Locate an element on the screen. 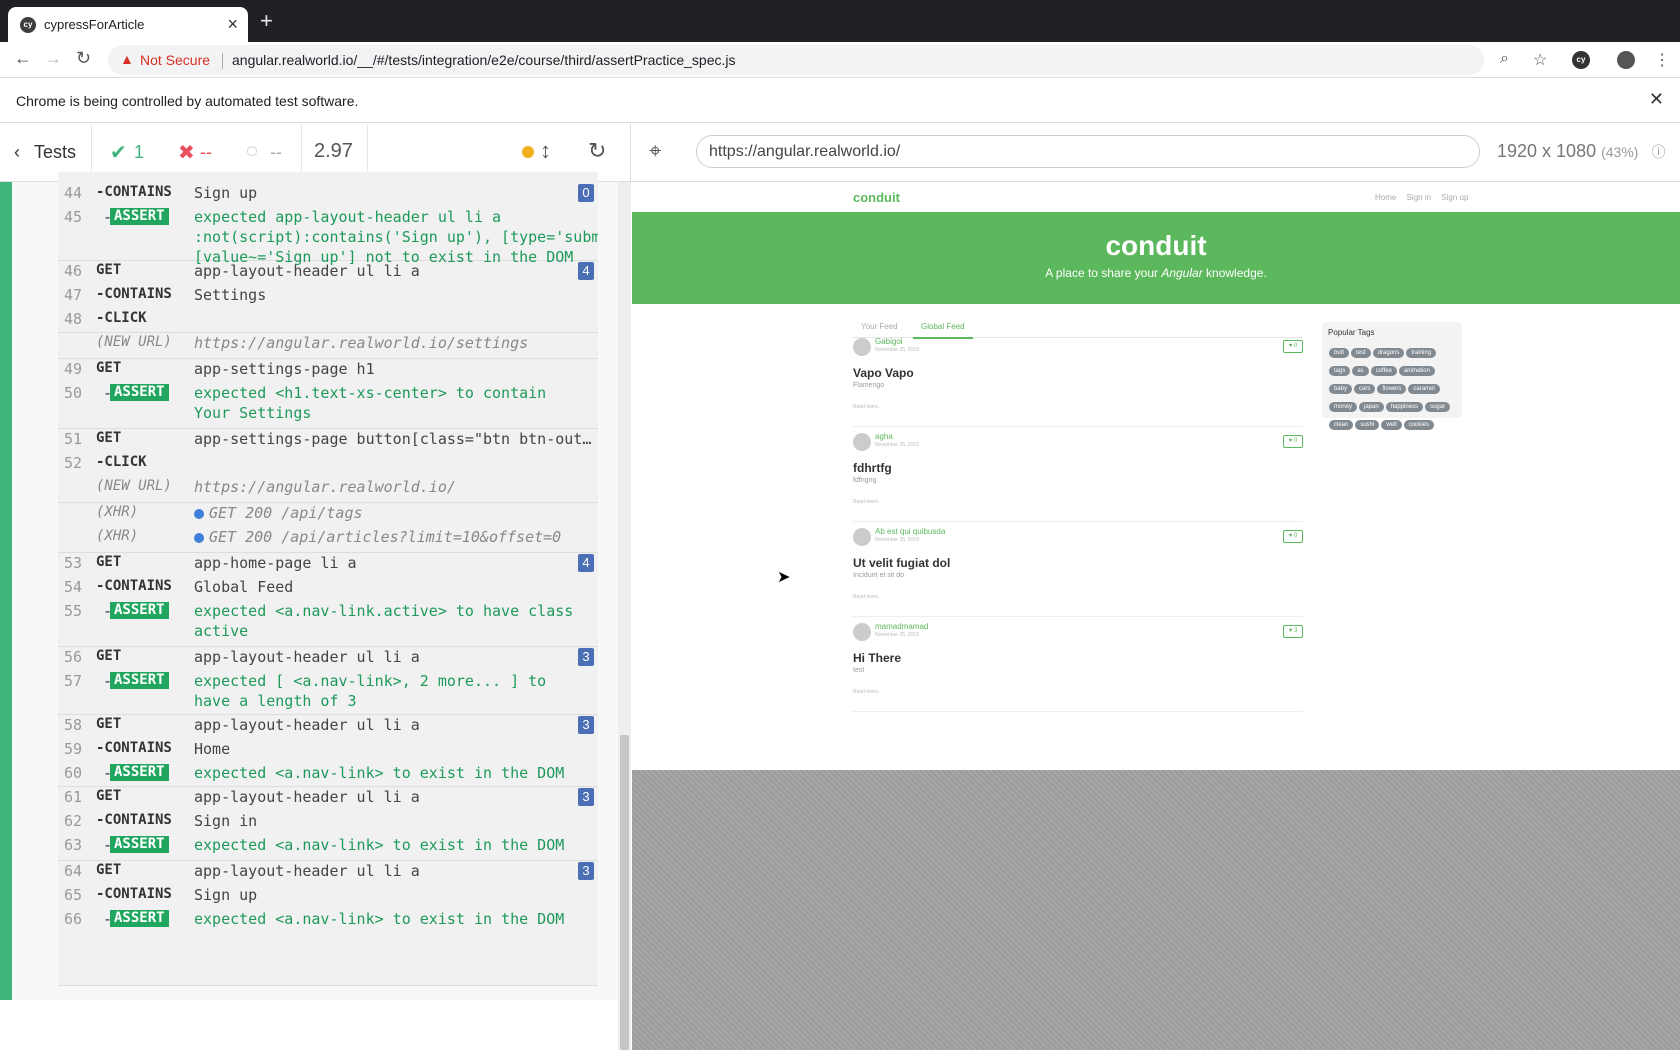 The width and height of the screenshot is (1680, 1050). forward-icon: → is located at coordinates (53, 58).